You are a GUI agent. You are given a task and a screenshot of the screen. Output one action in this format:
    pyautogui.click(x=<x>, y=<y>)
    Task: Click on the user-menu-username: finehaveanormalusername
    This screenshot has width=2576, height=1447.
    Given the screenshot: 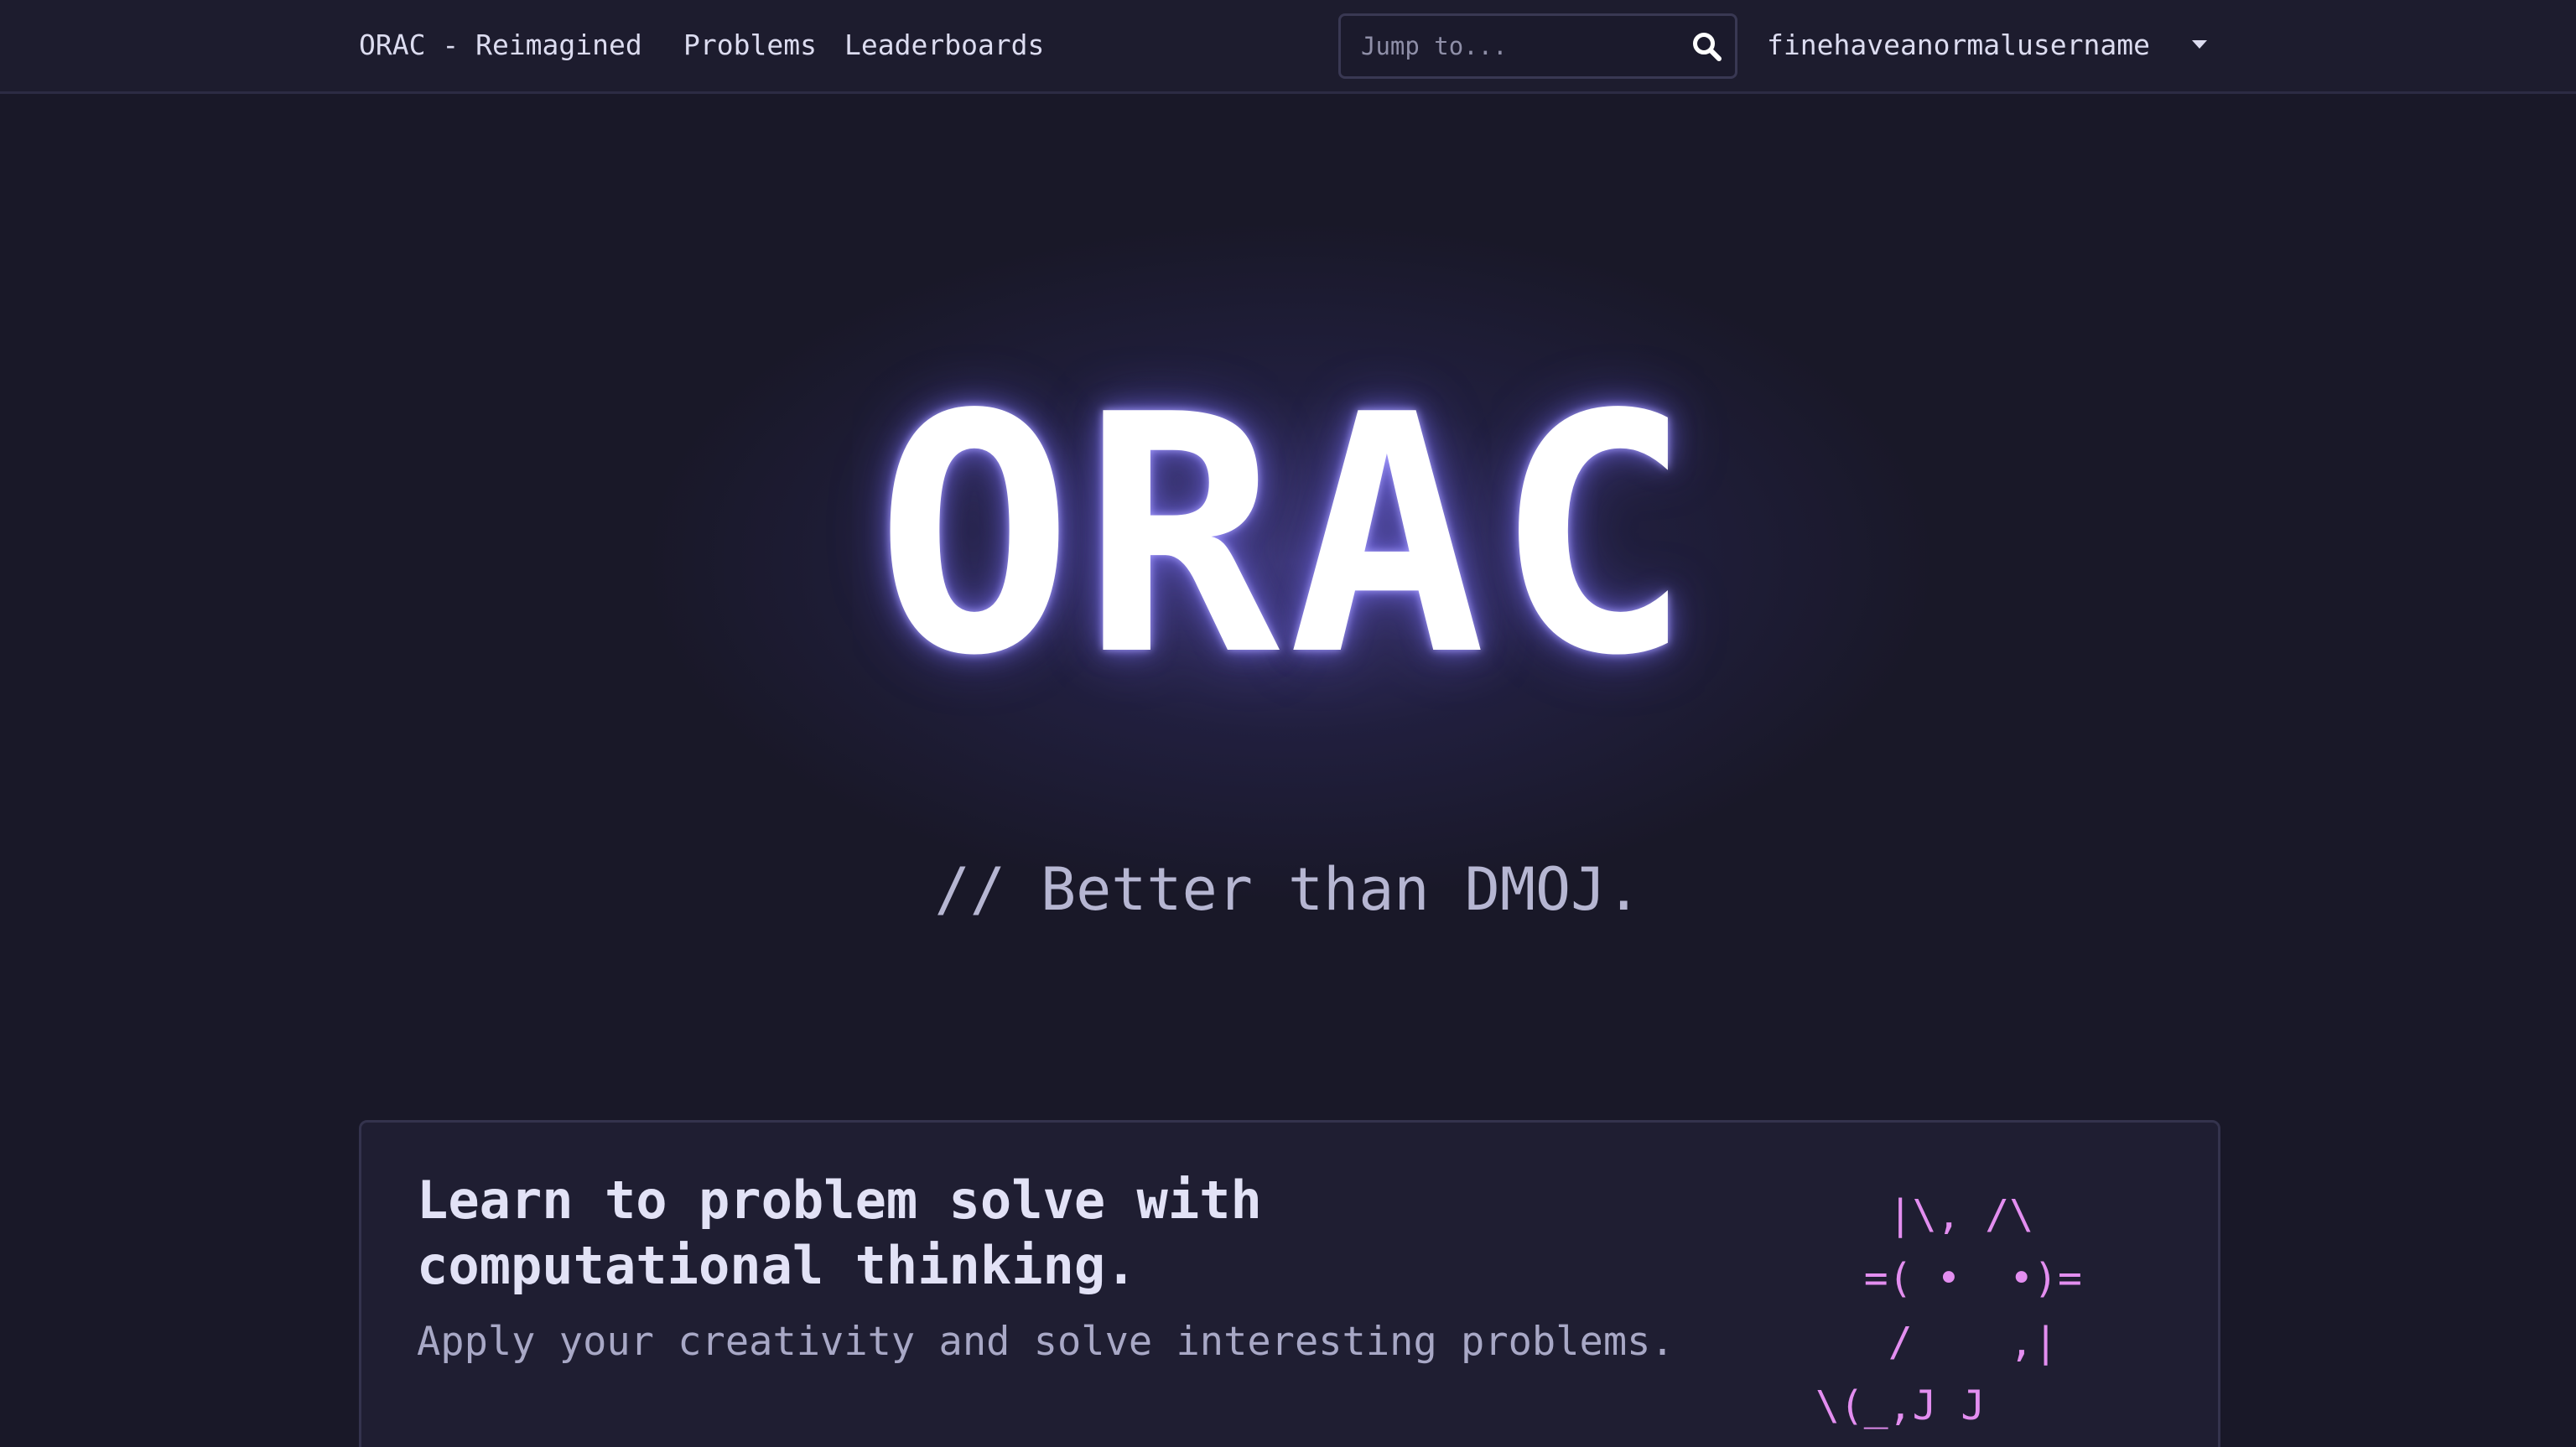 What is the action you would take?
    pyautogui.click(x=1958, y=45)
    